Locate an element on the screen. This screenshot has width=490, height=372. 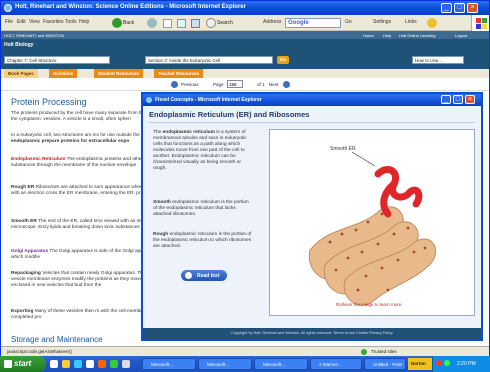
previous-link: Previous is located at coordinates (190, 84).